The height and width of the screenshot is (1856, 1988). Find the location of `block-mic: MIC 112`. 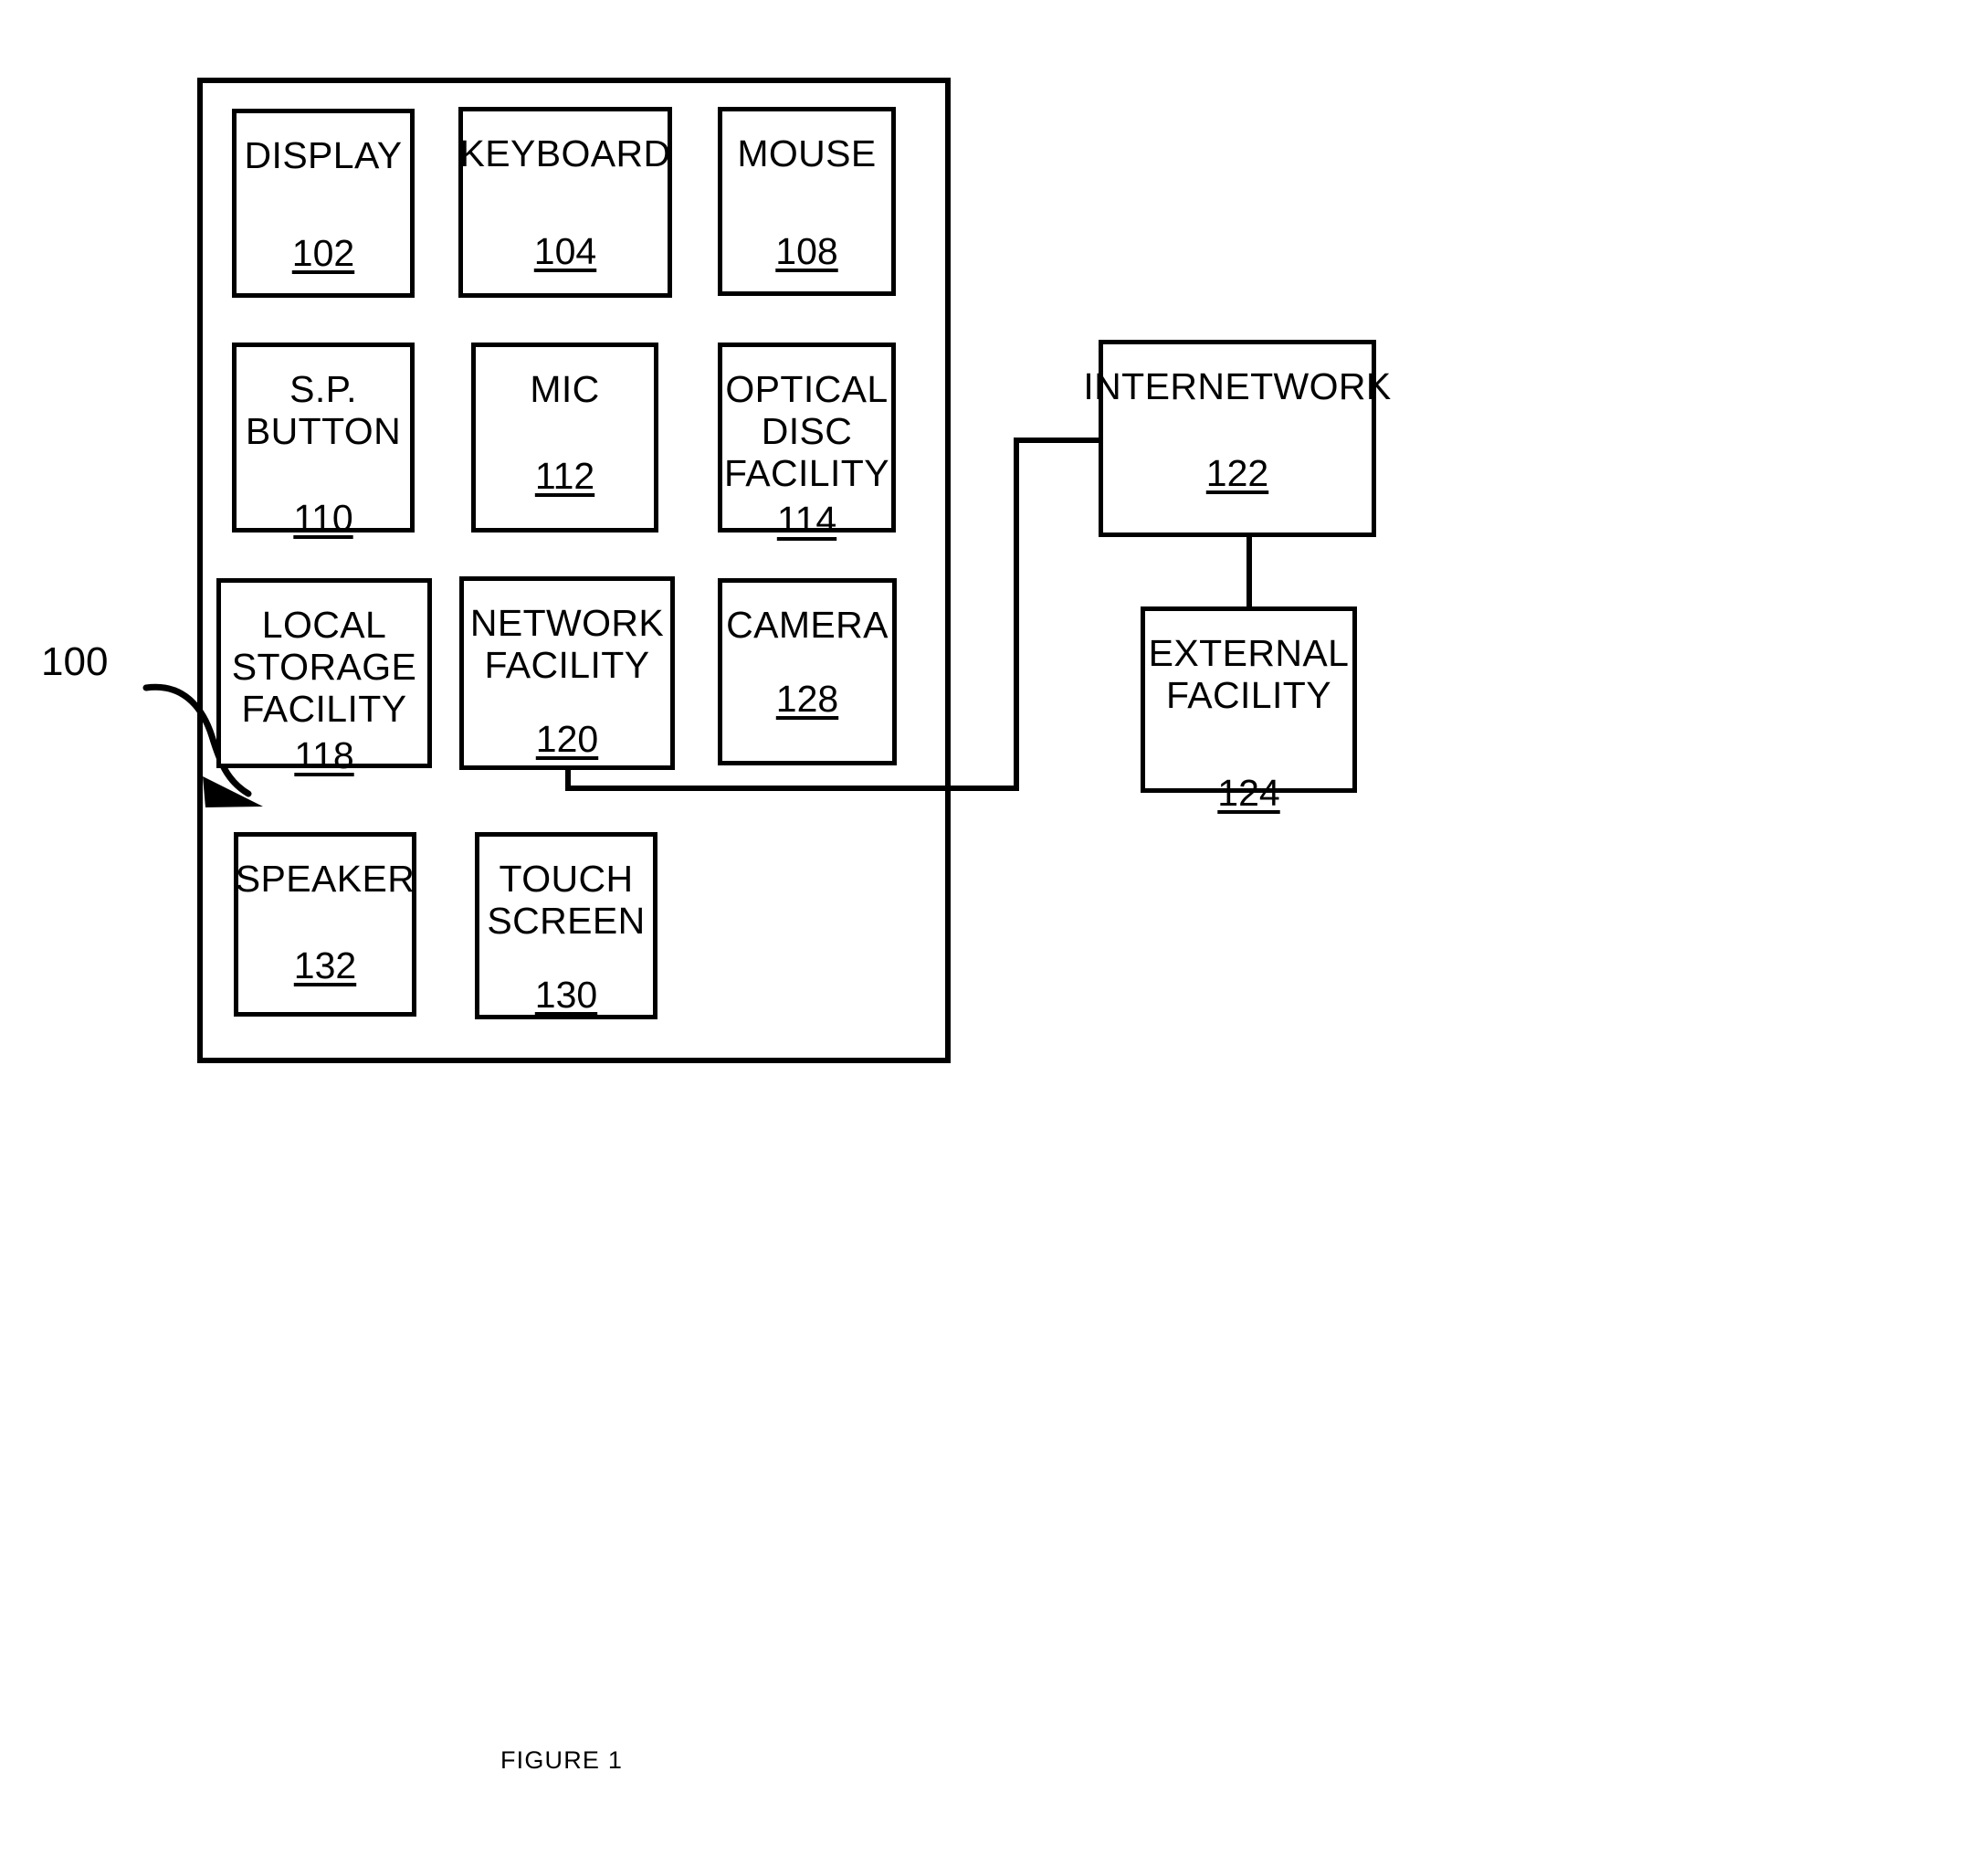

block-mic: MIC 112 is located at coordinates (564, 438).